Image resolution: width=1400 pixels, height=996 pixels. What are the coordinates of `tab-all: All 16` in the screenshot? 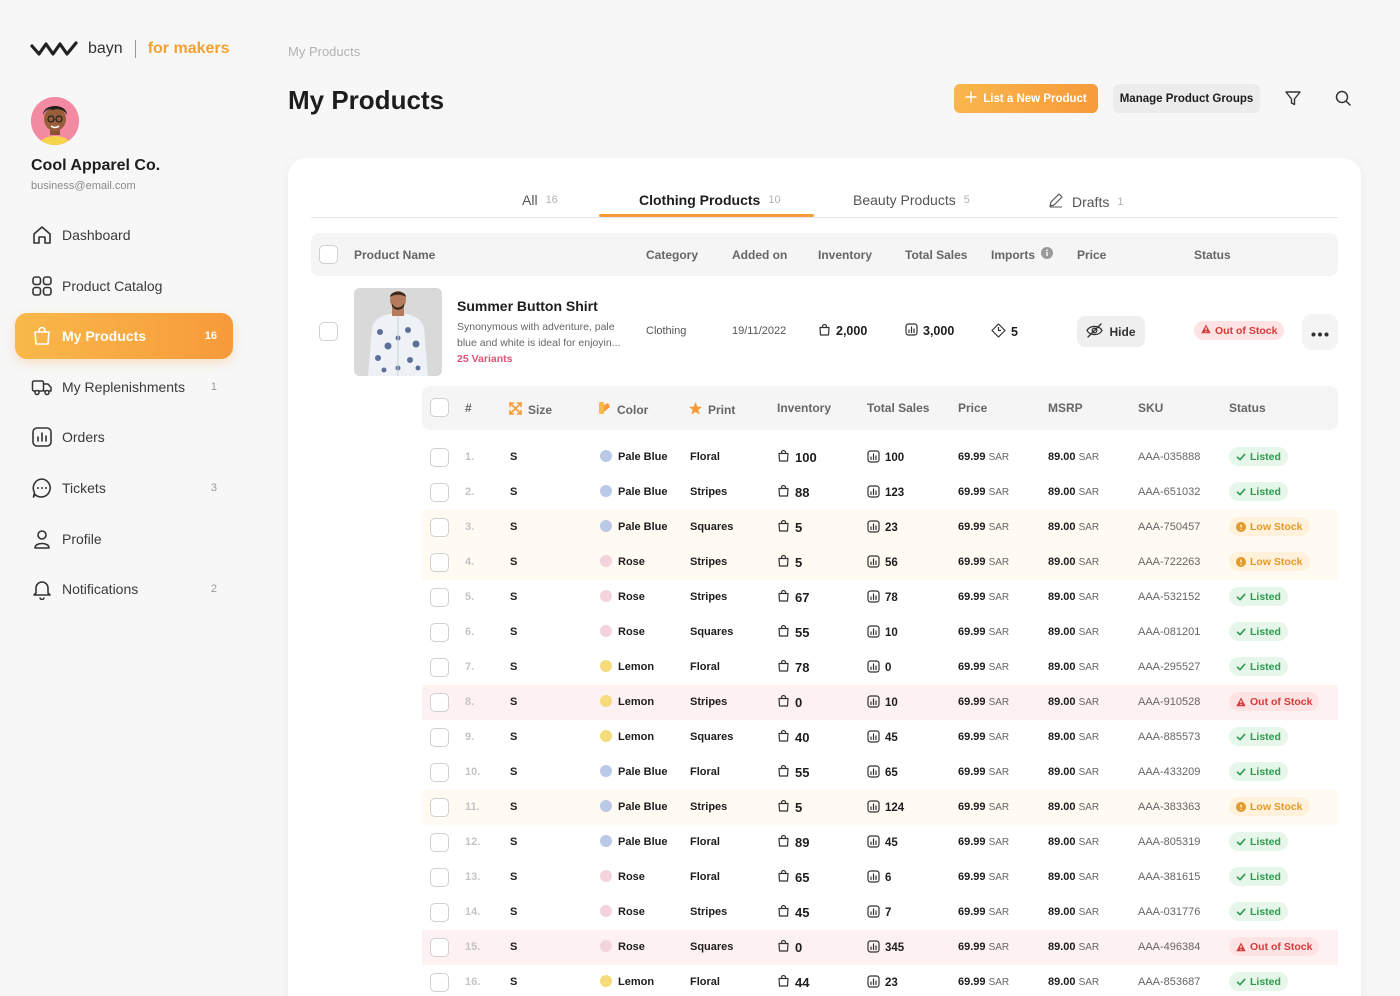 It's located at (540, 200).